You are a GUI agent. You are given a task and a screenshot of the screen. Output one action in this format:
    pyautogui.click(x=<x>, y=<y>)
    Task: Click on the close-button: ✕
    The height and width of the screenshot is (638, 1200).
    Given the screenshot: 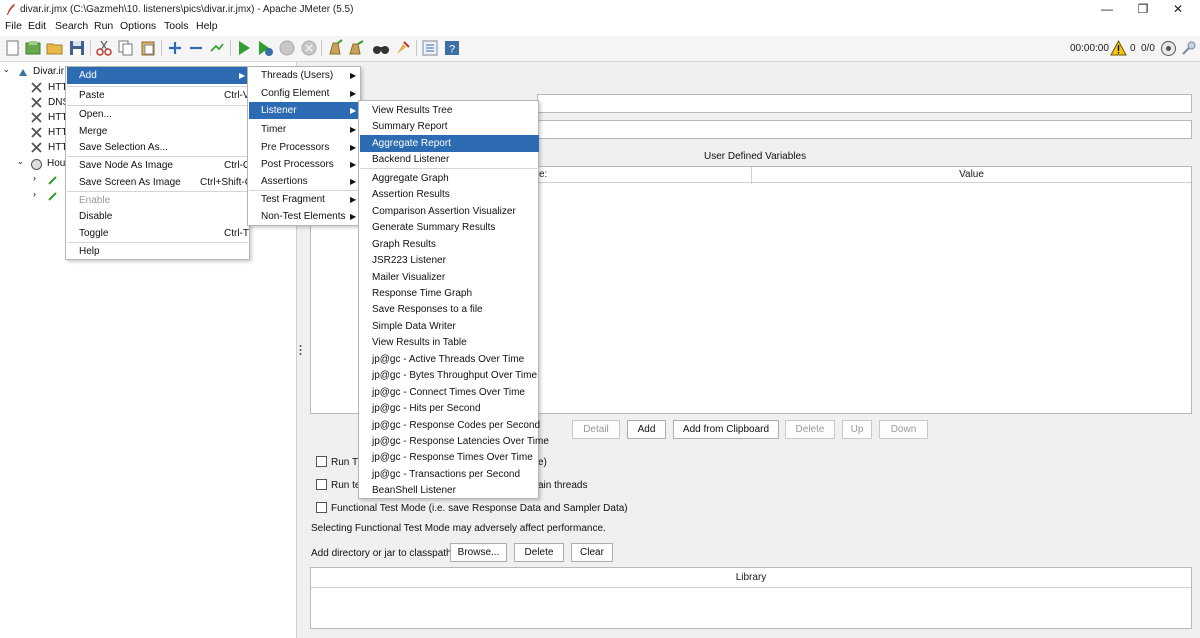 What is the action you would take?
    pyautogui.click(x=1178, y=9)
    